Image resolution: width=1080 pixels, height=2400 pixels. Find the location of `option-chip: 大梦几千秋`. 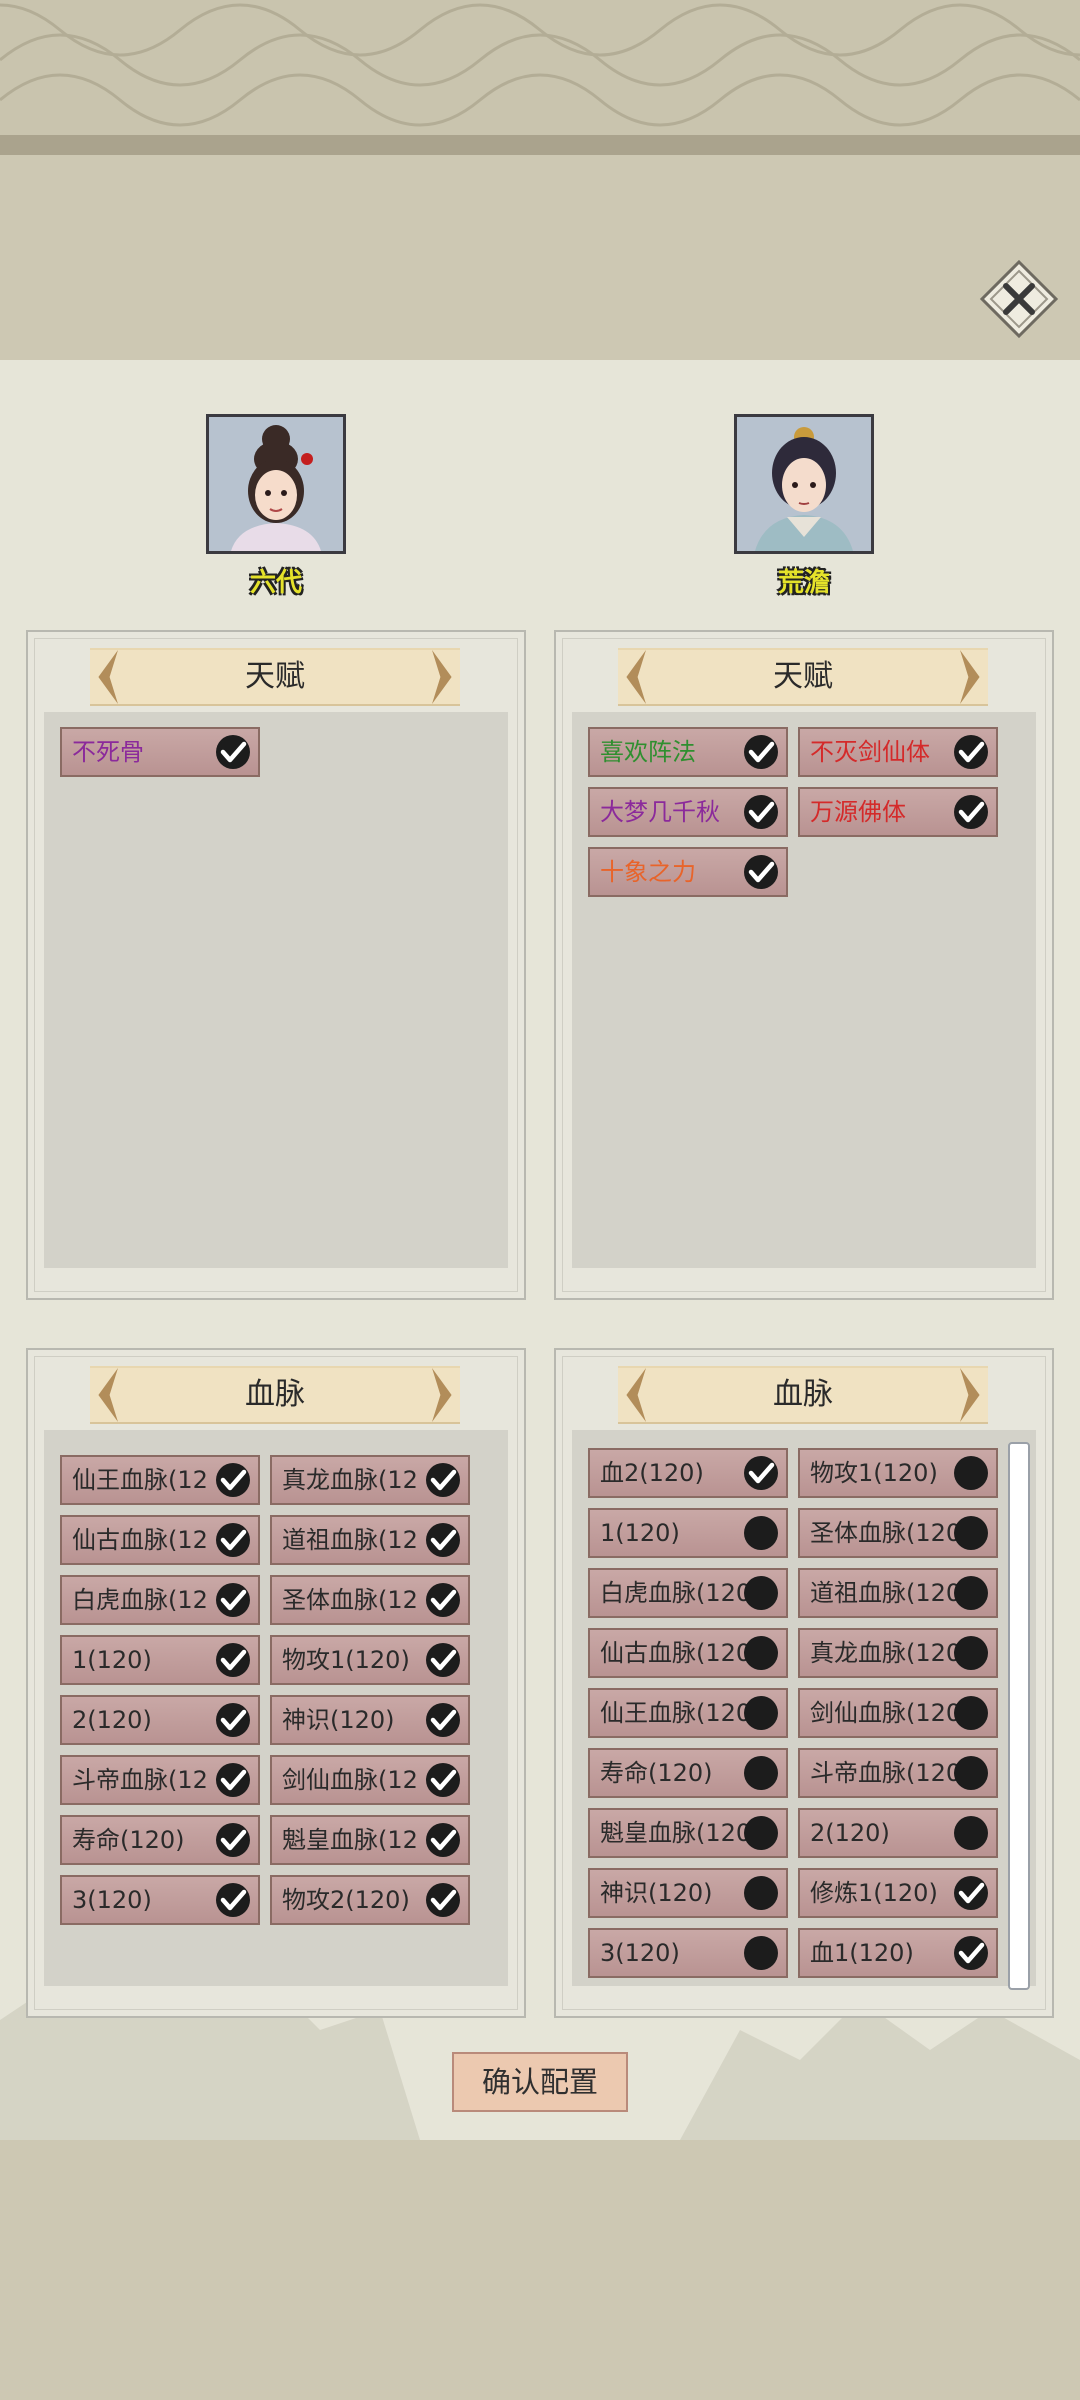

option-chip: 大梦几千秋 is located at coordinates (688, 812).